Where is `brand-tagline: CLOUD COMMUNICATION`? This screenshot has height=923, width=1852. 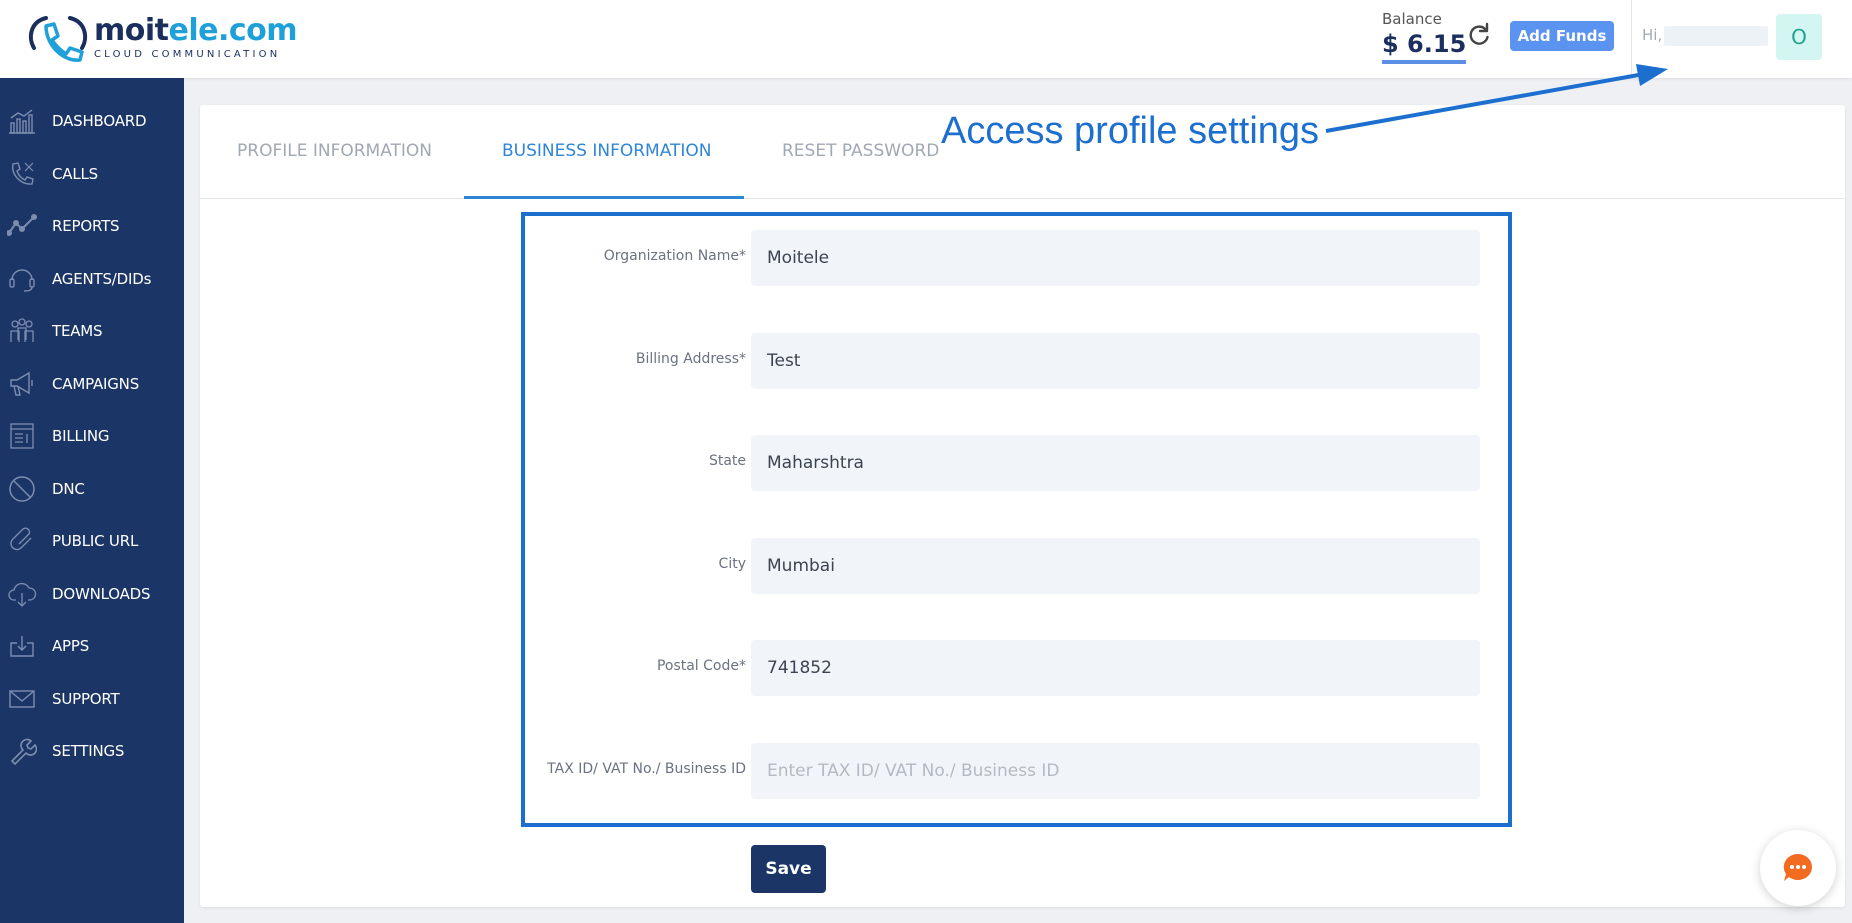 brand-tagline: CLOUD COMMUNICATION is located at coordinates (187, 54).